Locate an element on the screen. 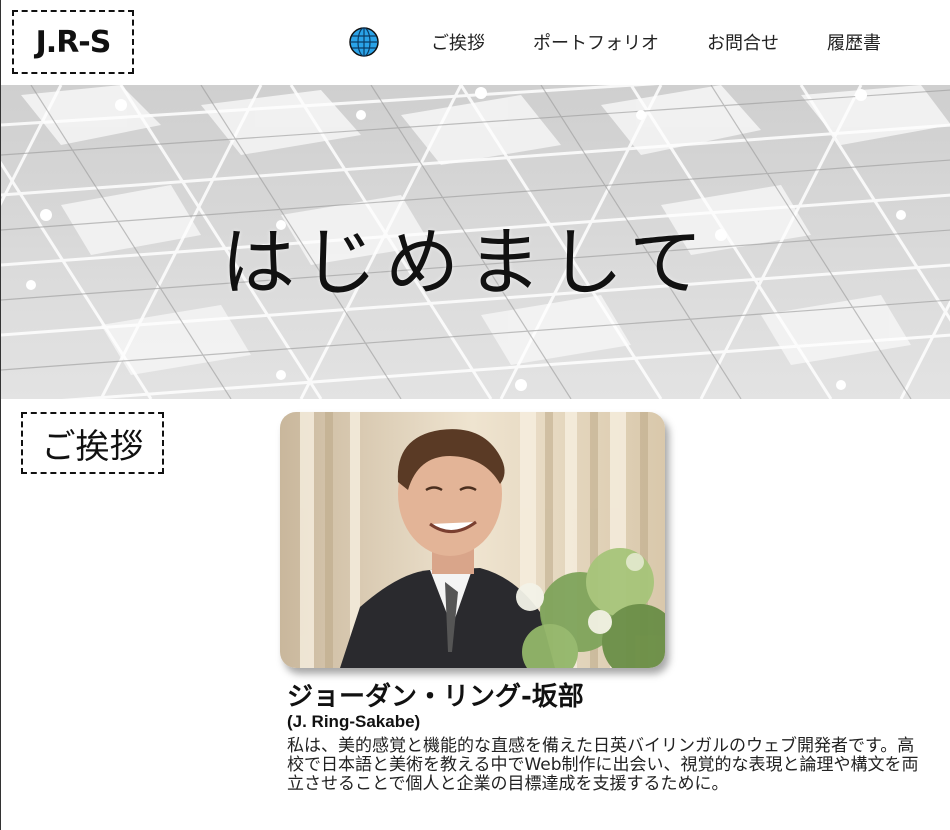  site-header: J.R-S ご挨拶 ポートフォリオ お問合せ 履歴書 is located at coordinates (475, 42).